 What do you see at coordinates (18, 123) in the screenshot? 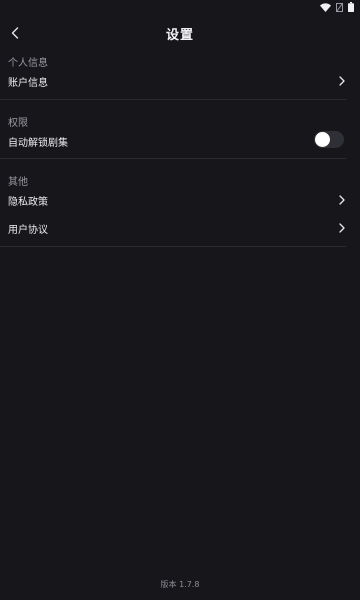
I see `section-title-permissions: 权限` at bounding box center [18, 123].